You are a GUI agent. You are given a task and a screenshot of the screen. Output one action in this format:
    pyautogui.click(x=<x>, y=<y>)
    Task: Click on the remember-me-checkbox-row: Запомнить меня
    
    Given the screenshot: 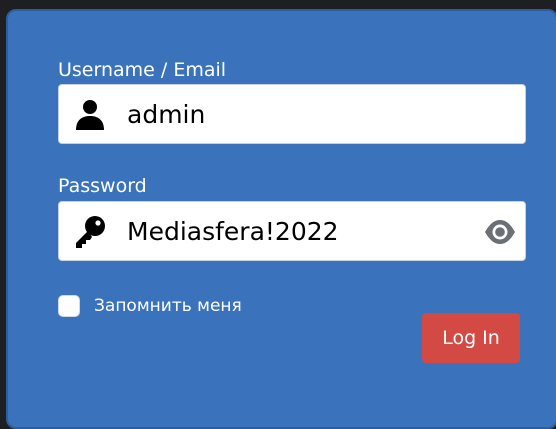 What is the action you would take?
    pyautogui.click(x=150, y=306)
    